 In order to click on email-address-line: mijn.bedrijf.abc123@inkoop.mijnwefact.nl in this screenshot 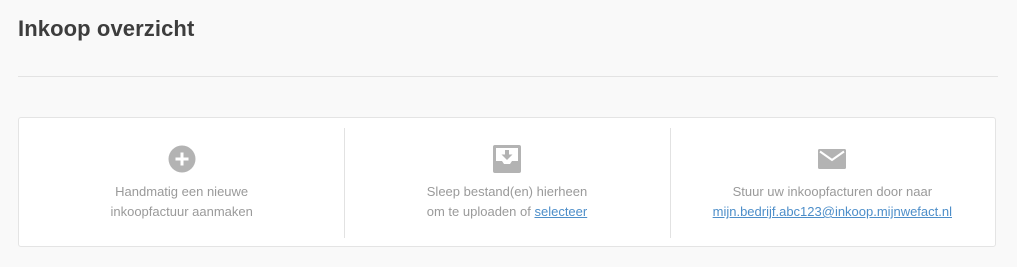, I will do `click(832, 212)`.